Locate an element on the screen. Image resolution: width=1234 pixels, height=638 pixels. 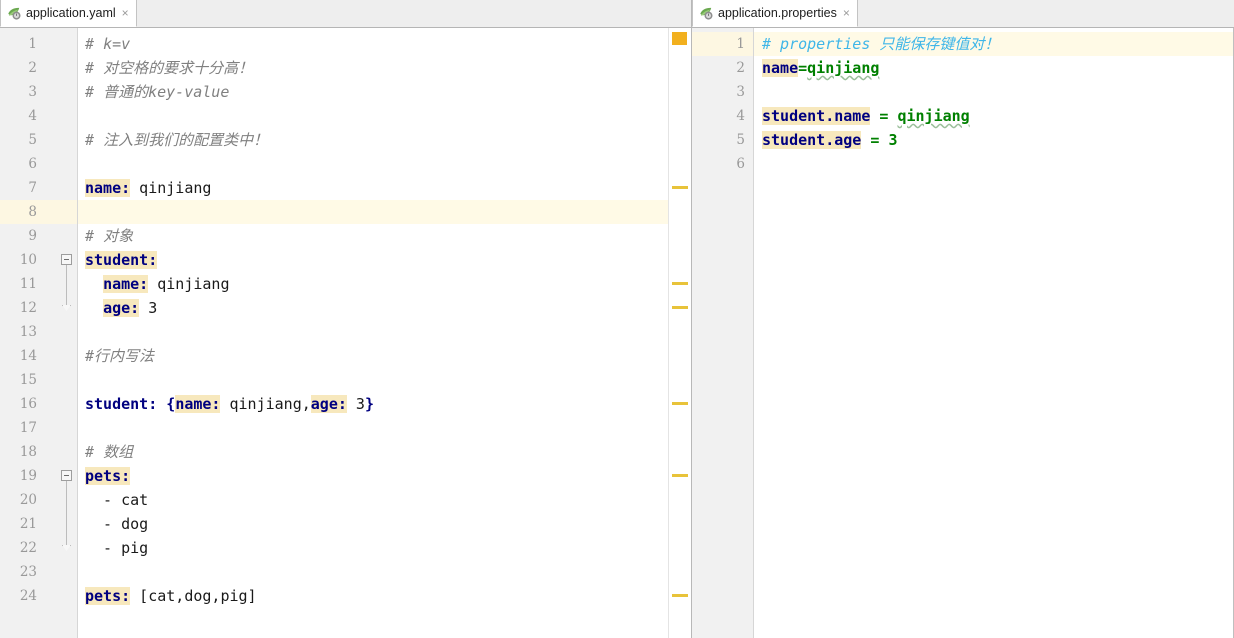
code-token-comment-cjk: 普通的 is located at coordinates (126, 92).